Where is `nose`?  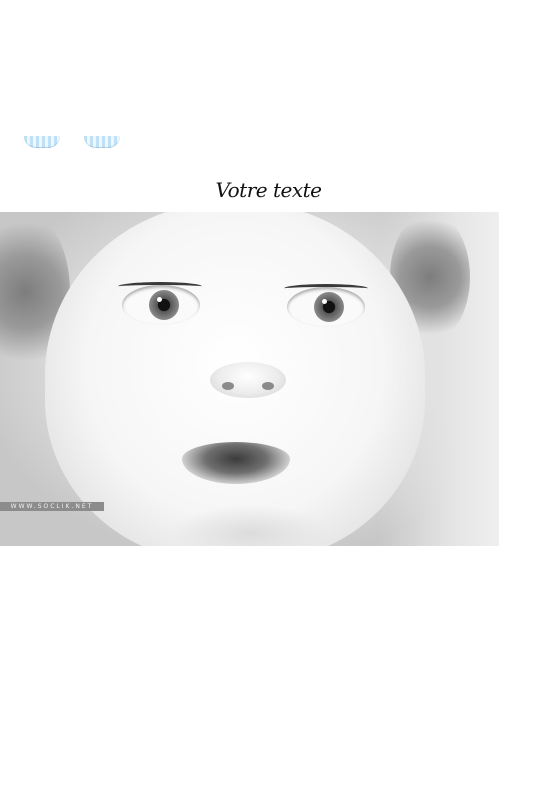
nose is located at coordinates (248, 380).